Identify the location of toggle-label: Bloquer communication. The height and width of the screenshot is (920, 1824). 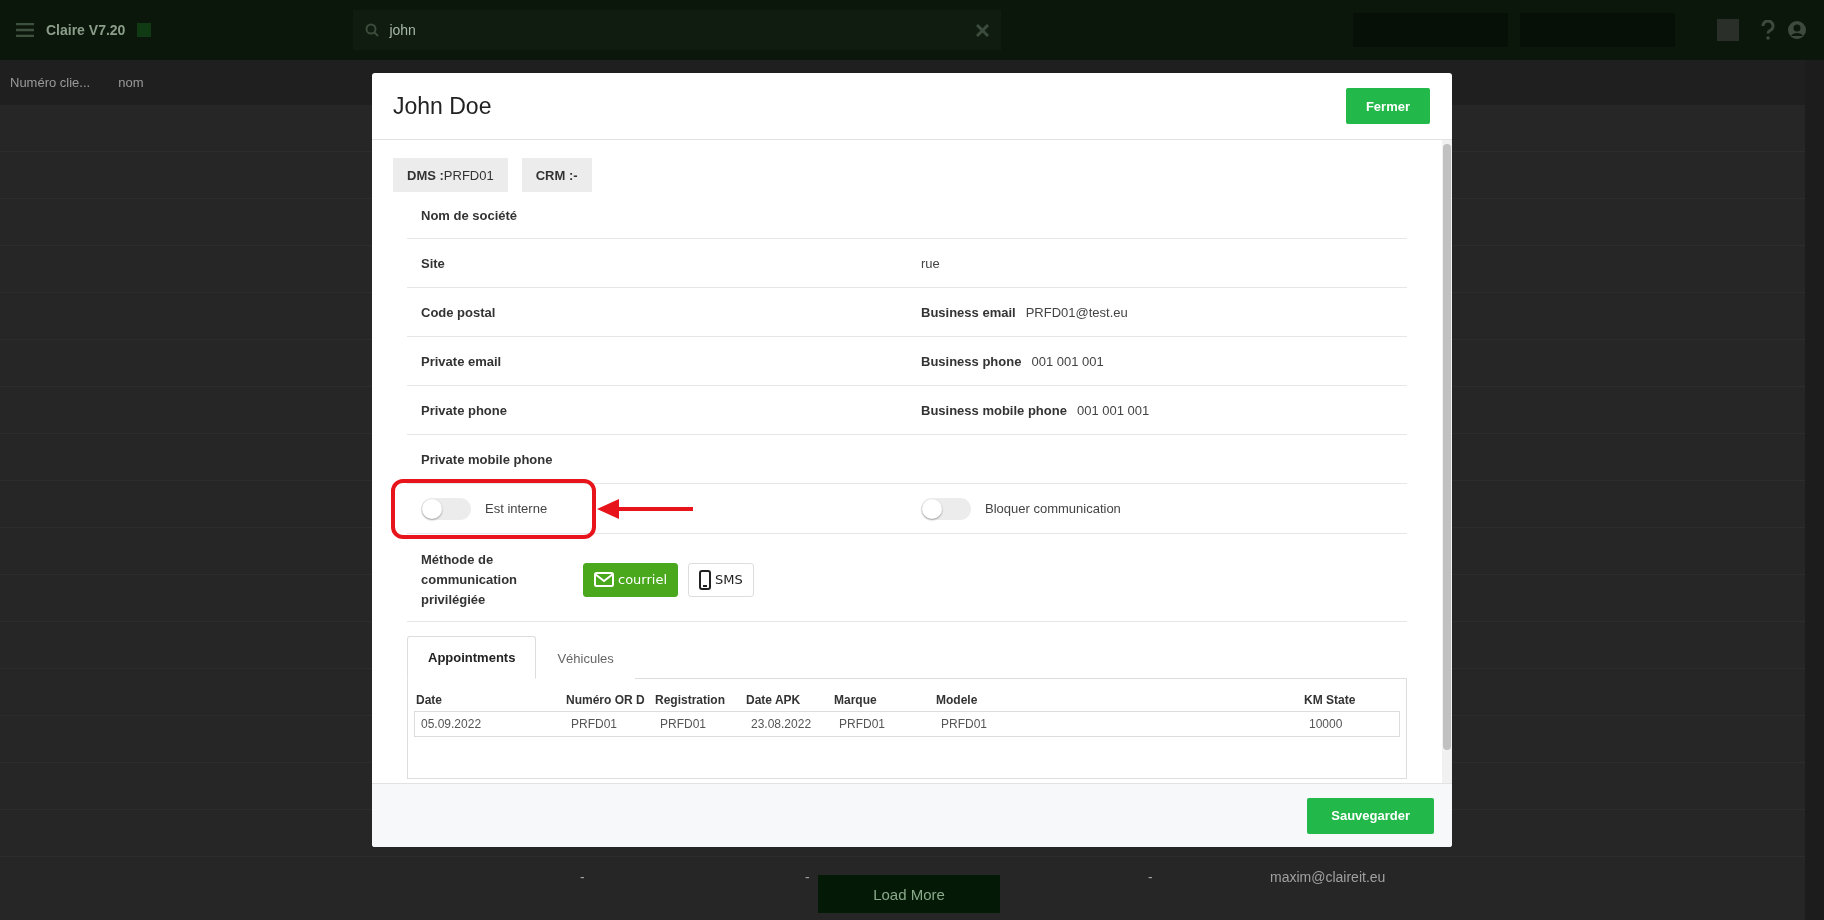
(1053, 508).